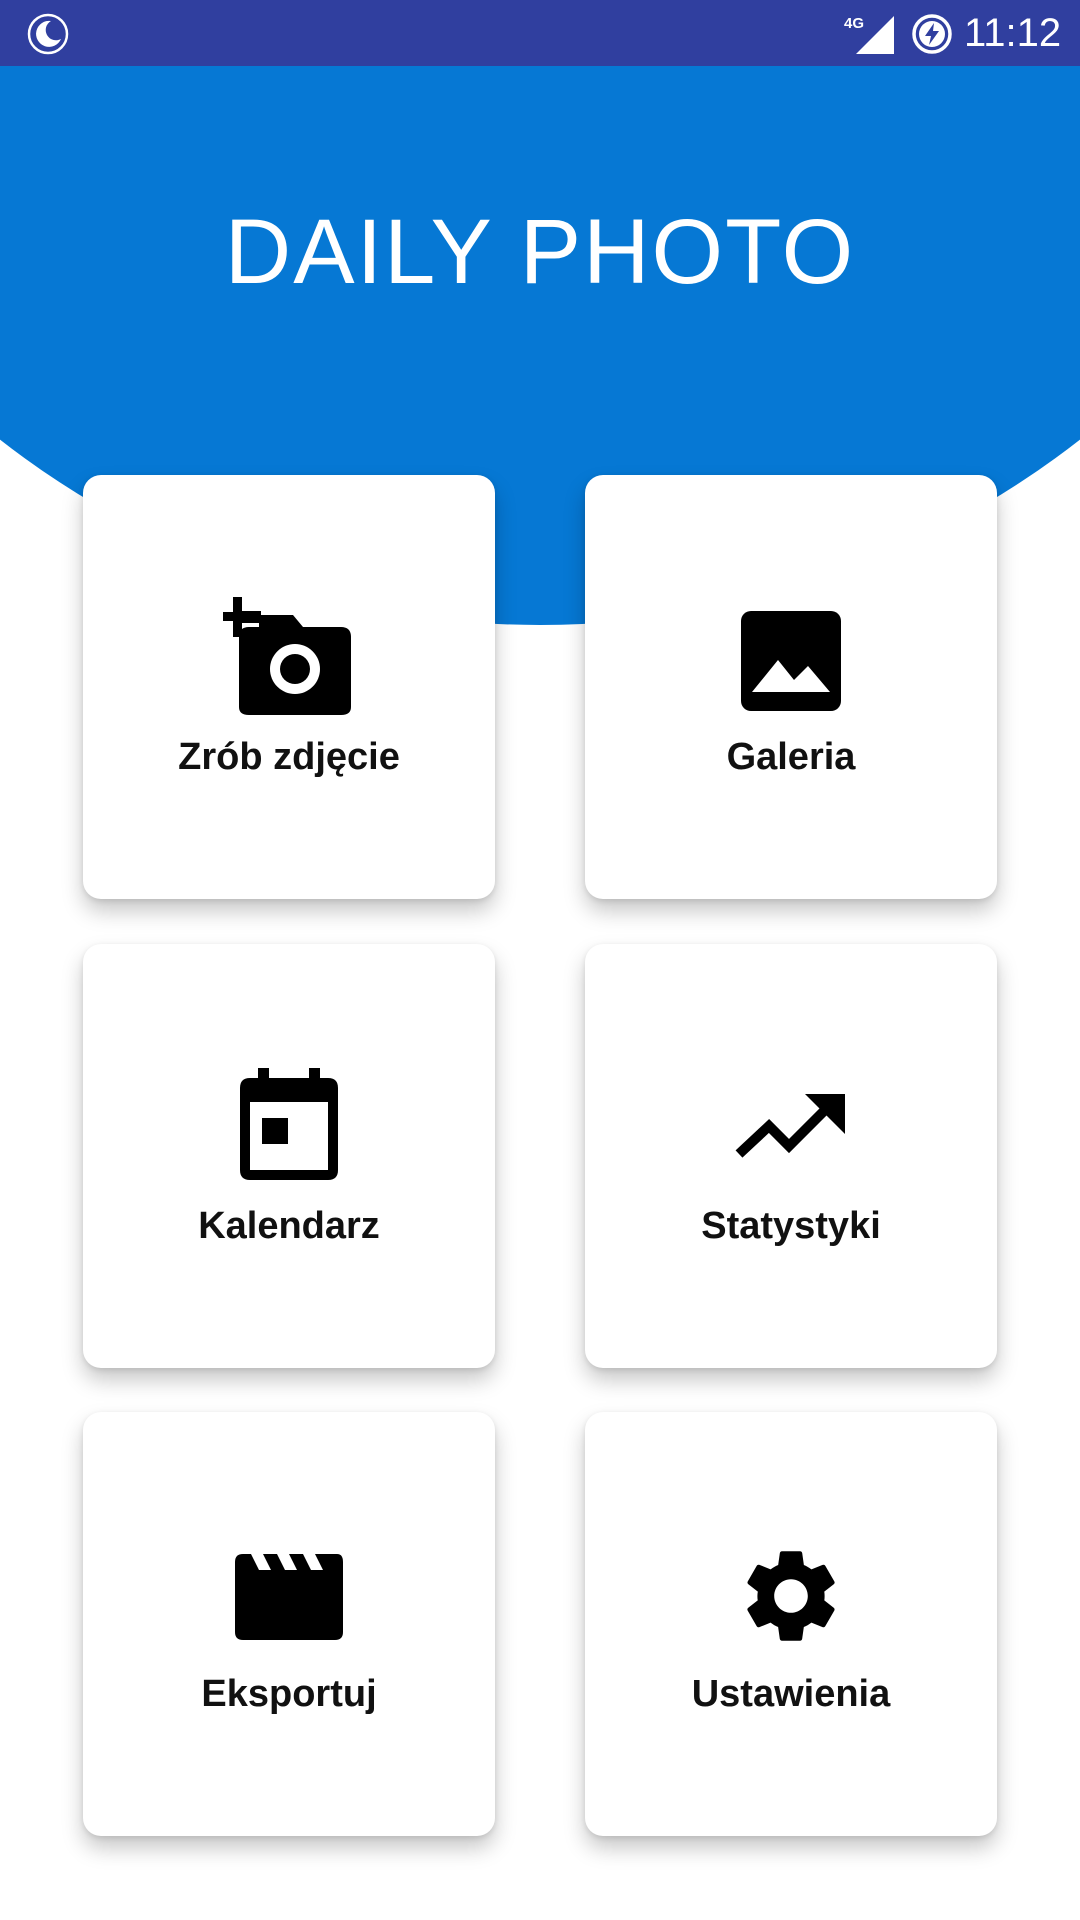 The image size is (1080, 1920). I want to click on export-button: Eksportuj, so click(289, 1624).